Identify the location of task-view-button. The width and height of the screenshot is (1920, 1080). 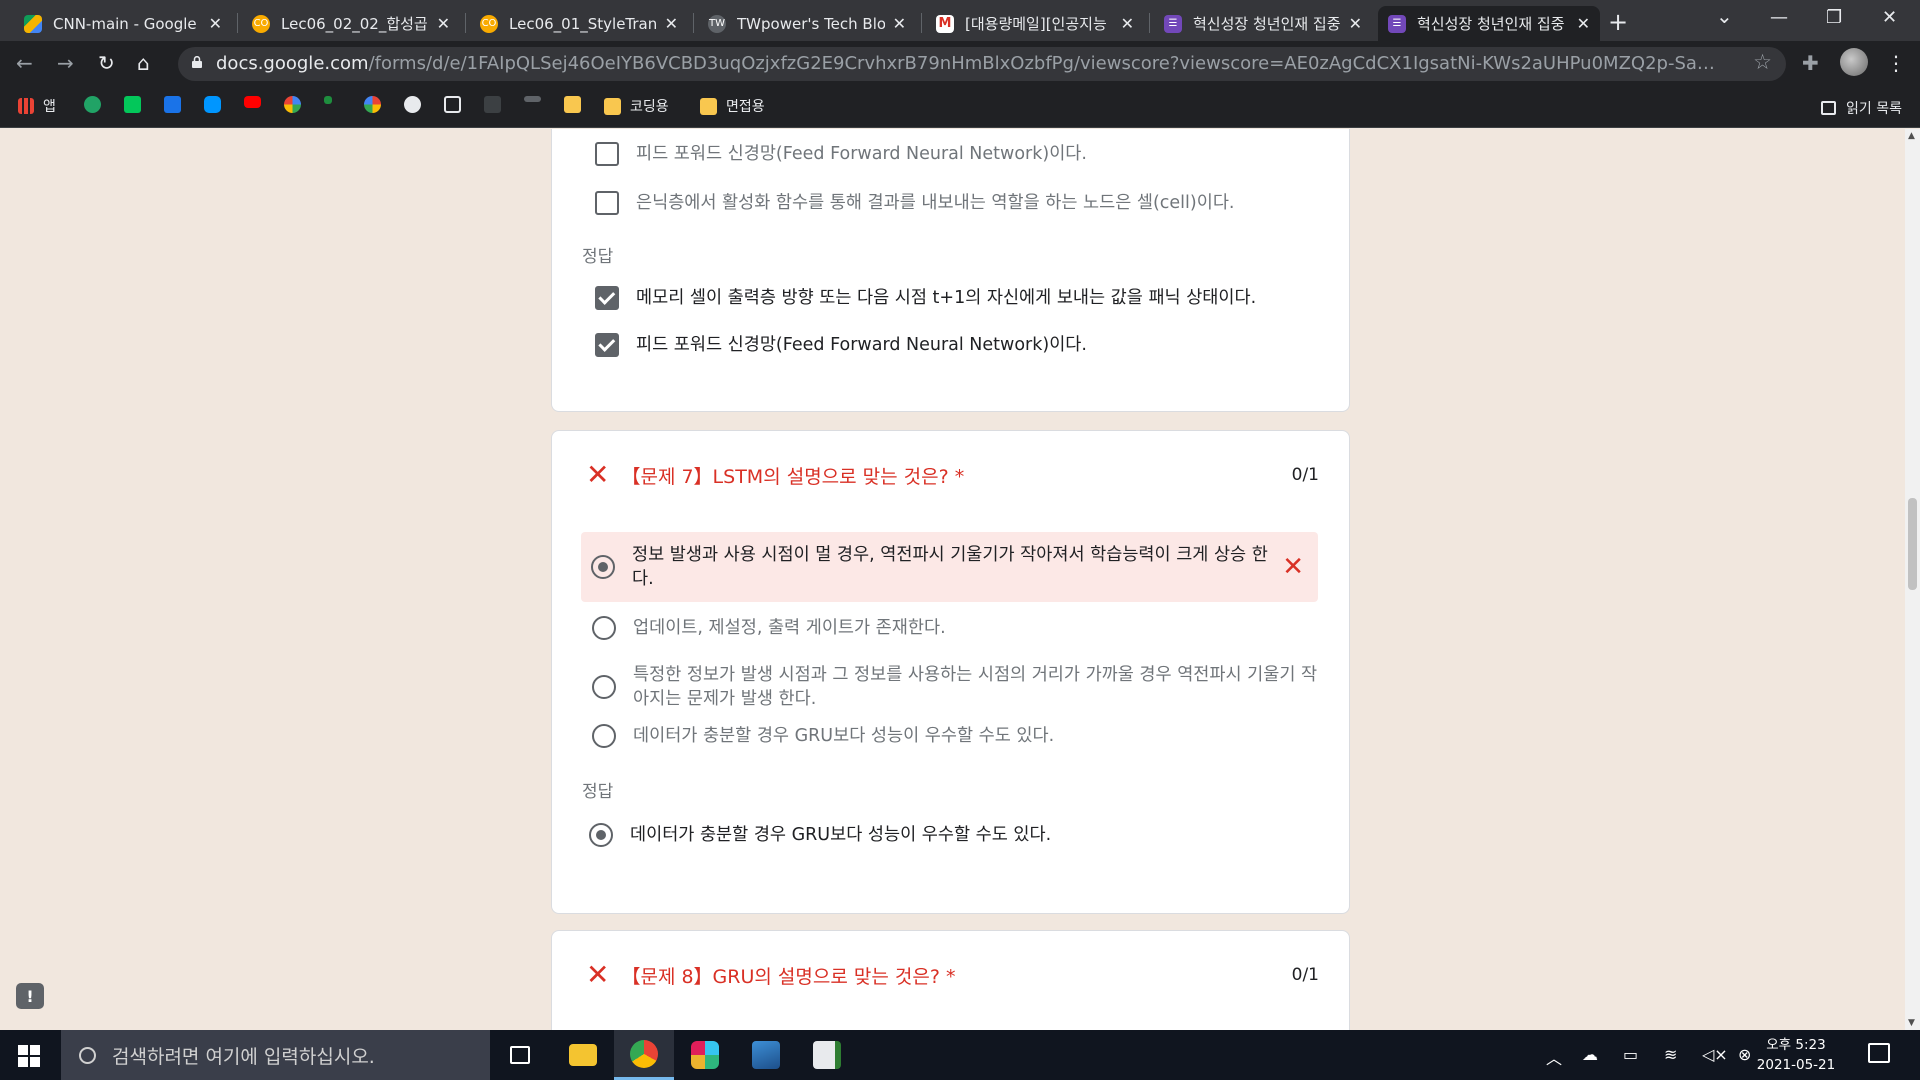
(520, 1055).